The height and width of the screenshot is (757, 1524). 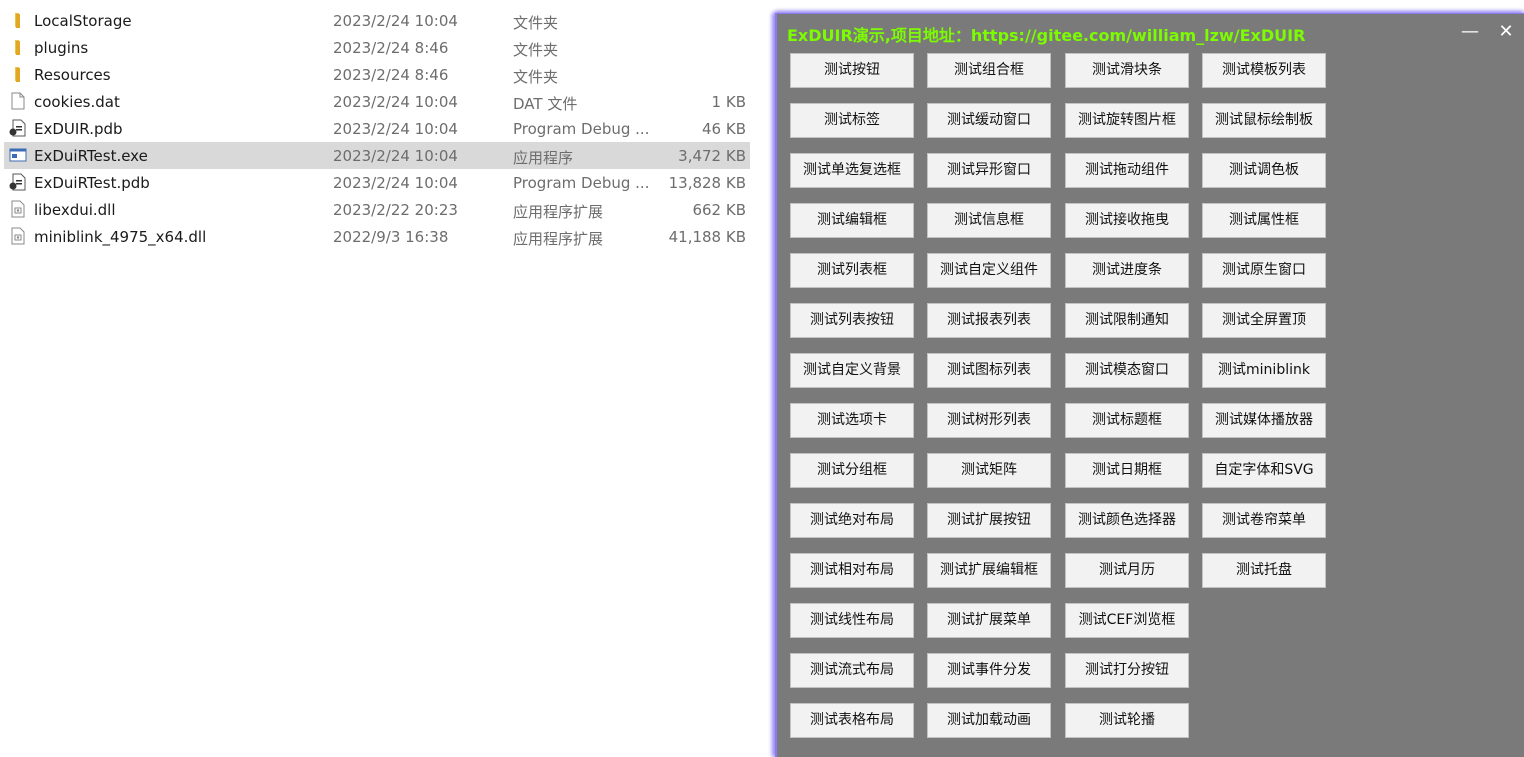 I want to click on close-button: ✕, so click(x=1506, y=32).